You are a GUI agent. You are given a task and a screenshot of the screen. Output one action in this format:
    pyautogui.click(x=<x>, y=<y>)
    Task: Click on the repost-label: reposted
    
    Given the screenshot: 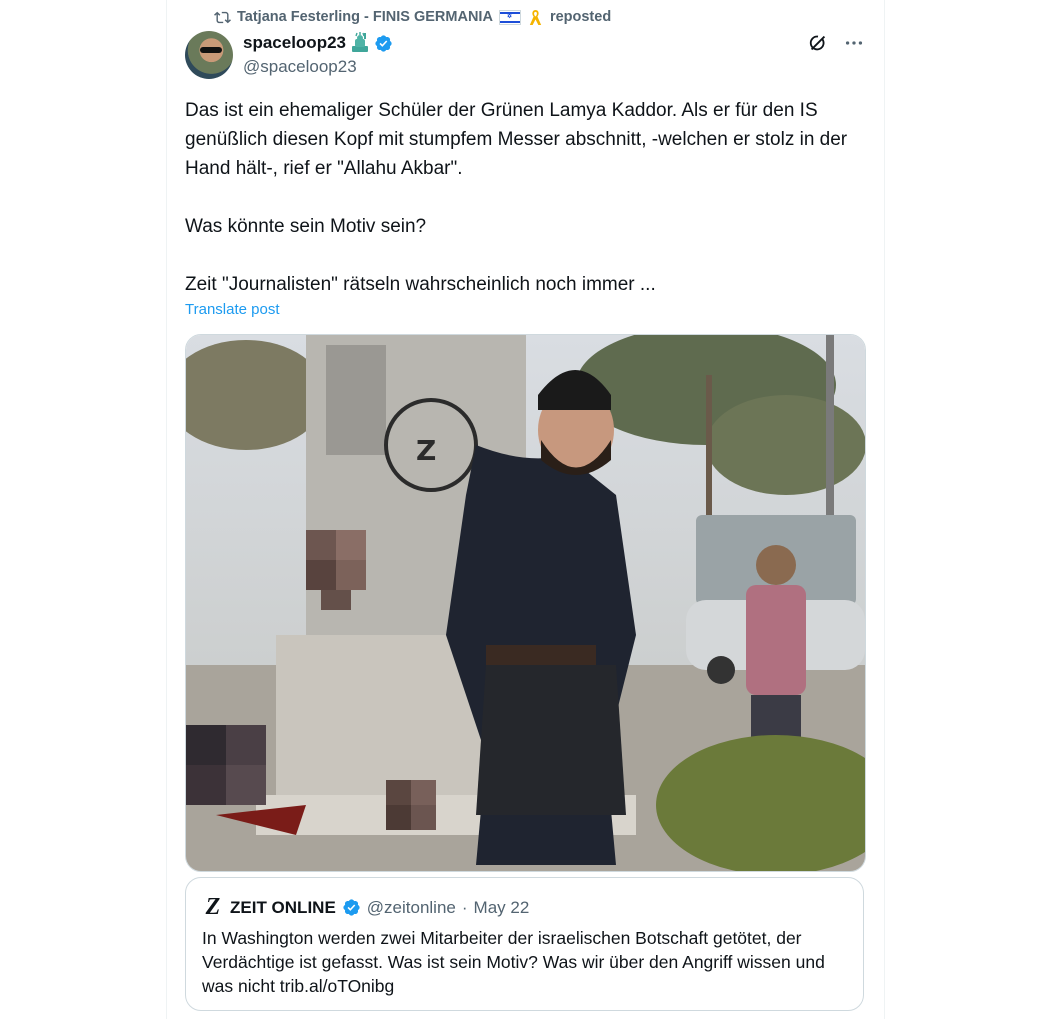 What is the action you would take?
    pyautogui.click(x=580, y=17)
    